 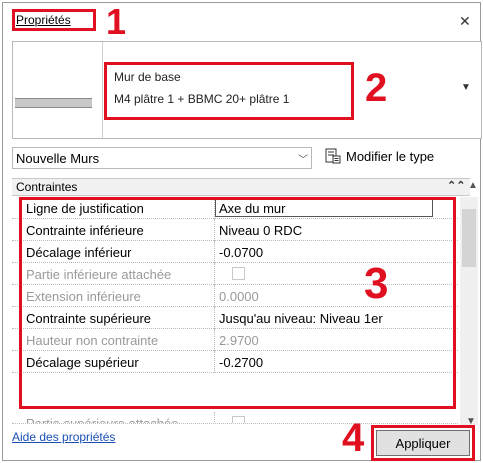 I want to click on property-label: Partie inférieure attachée, so click(x=99, y=274).